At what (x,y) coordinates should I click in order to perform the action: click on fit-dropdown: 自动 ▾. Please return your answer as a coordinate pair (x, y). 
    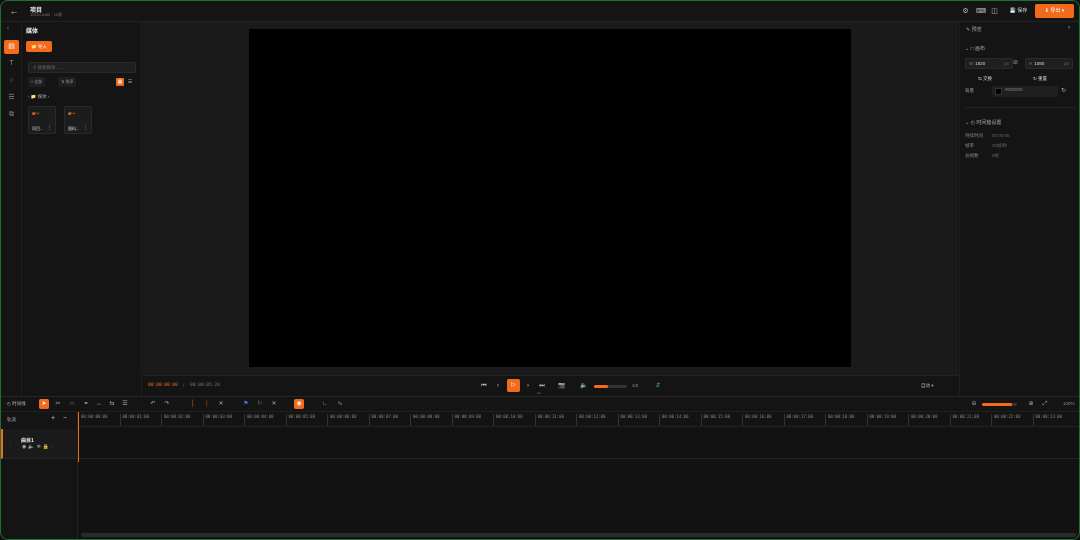
    Looking at the image, I should click on (927, 386).